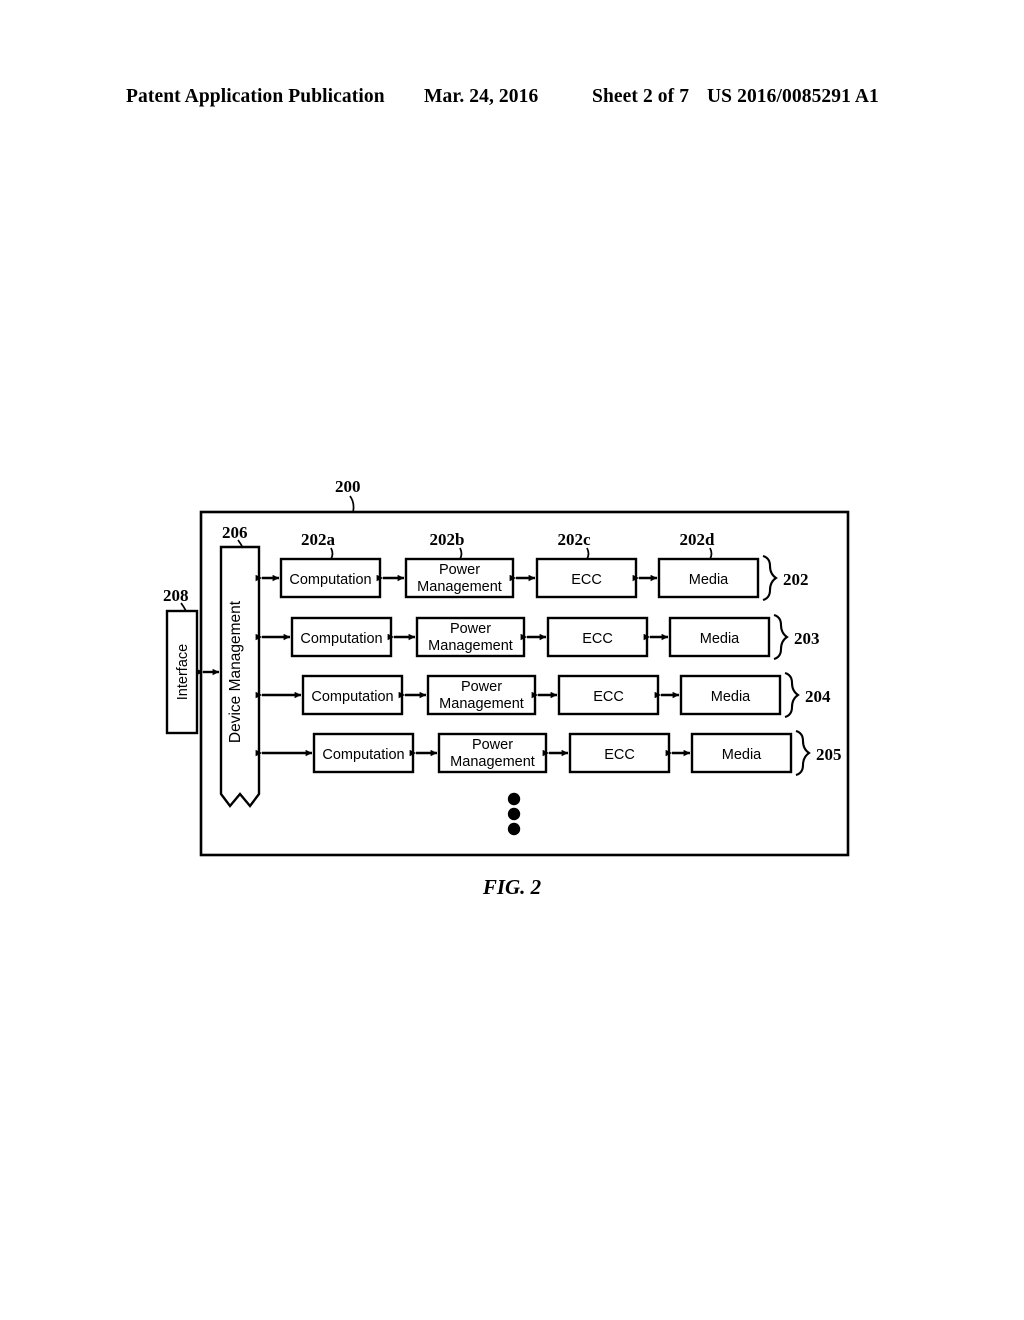  What do you see at coordinates (459, 587) in the screenshot?
I see `power-management-label-line2-202: Management` at bounding box center [459, 587].